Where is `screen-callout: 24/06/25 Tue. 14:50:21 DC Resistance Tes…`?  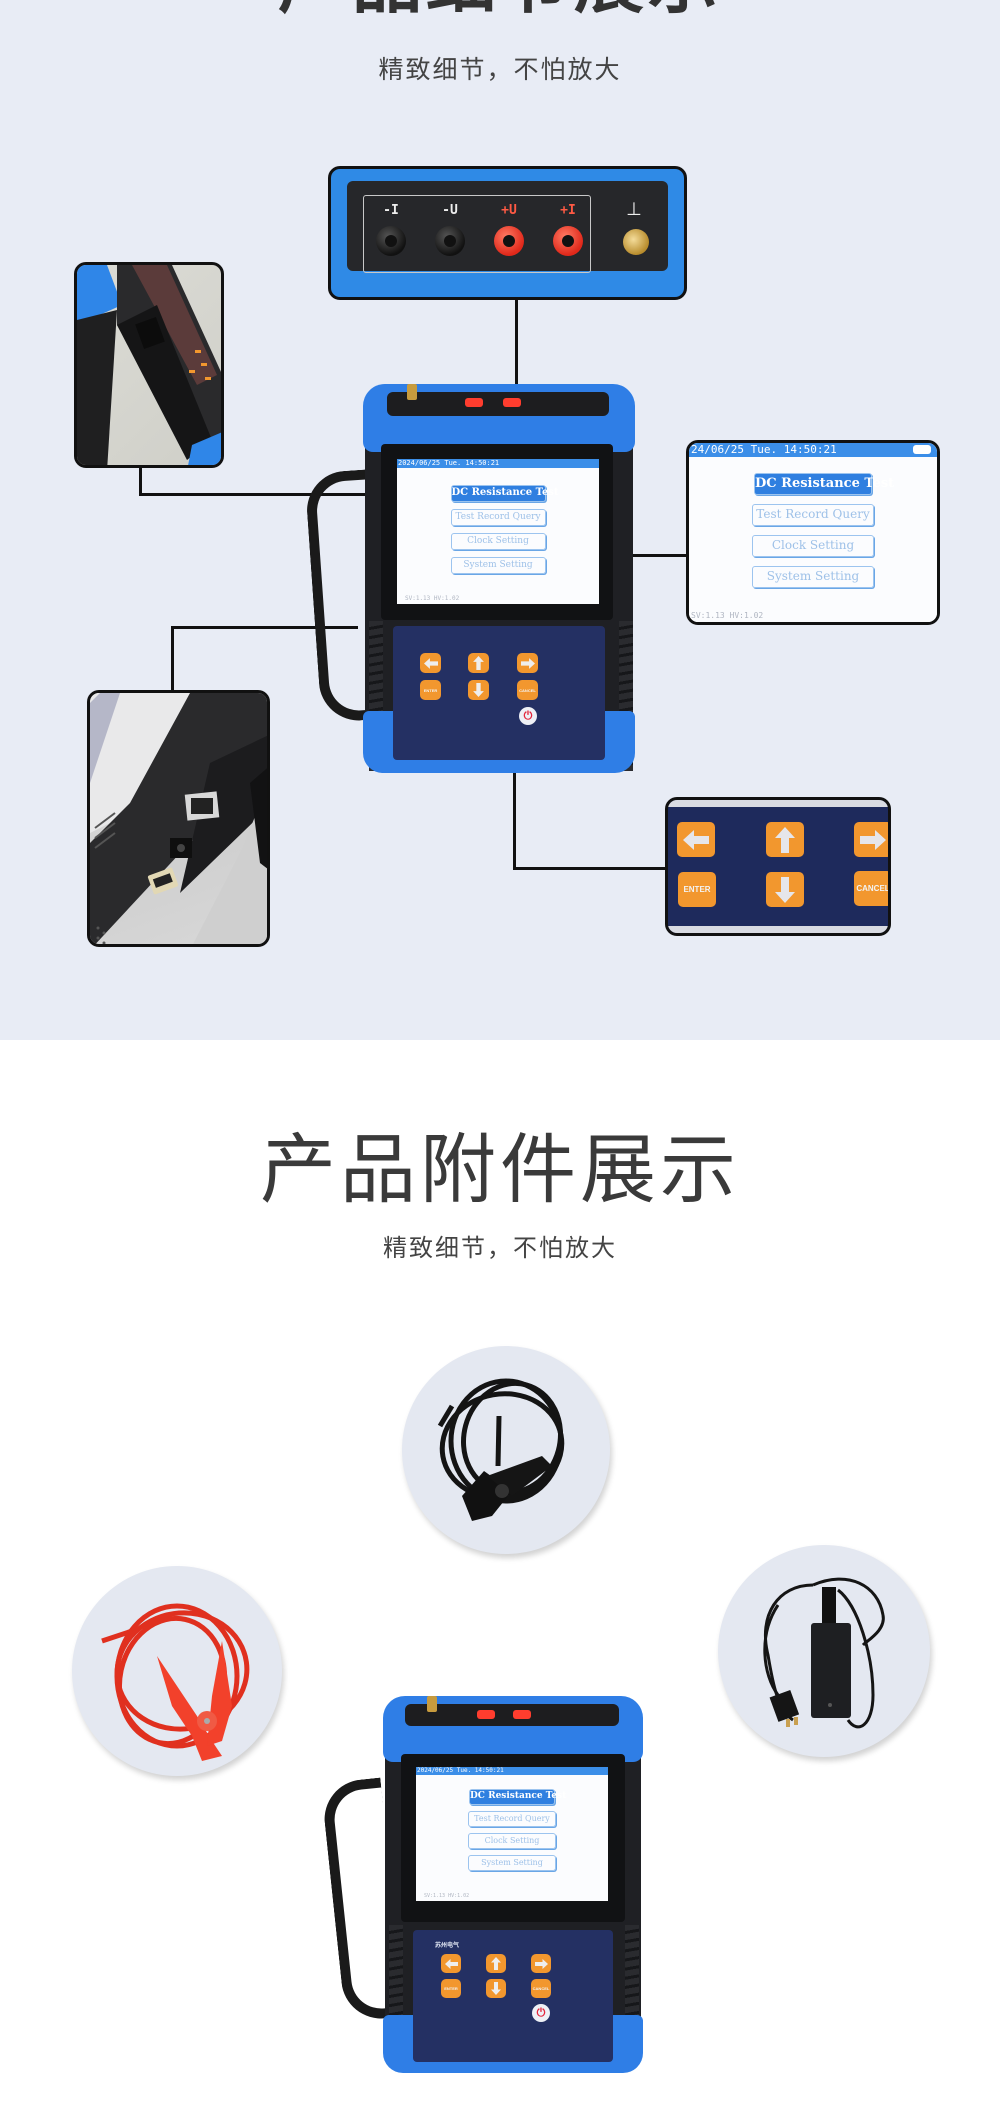
screen-callout: 24/06/25 Tue. 14:50:21 DC Resistance Tes… is located at coordinates (813, 532).